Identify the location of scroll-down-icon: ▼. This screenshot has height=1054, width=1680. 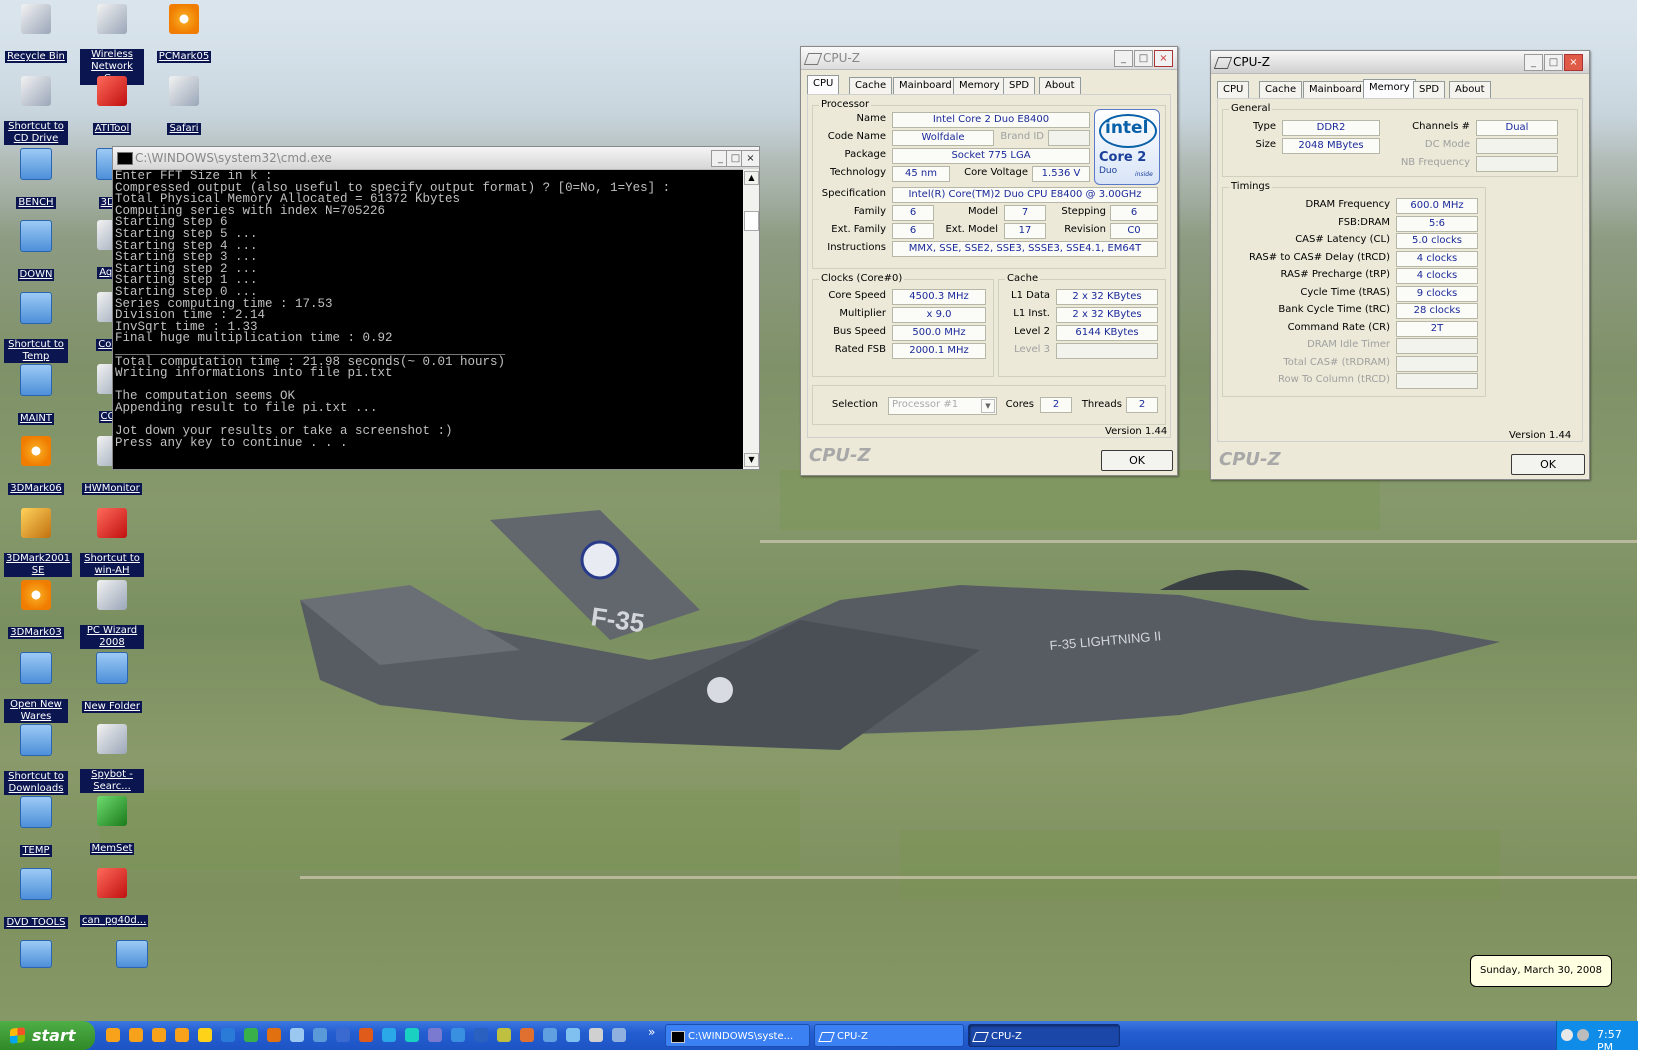
(751, 460).